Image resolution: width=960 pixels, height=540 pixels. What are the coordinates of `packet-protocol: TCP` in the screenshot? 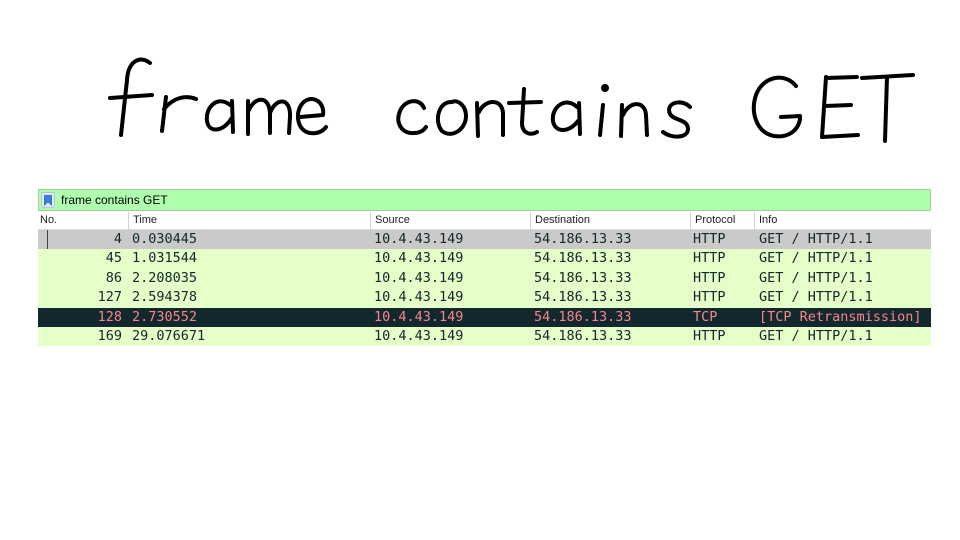 It's located at (705, 316).